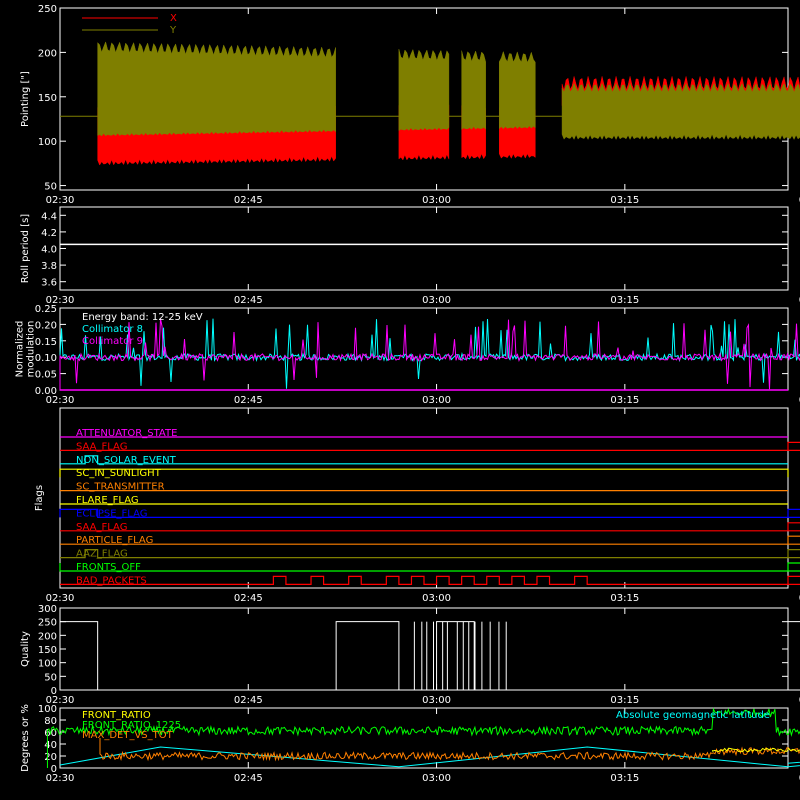 This screenshot has width=800, height=800. I want to click on y-tick-label: 40, so click(50, 745).